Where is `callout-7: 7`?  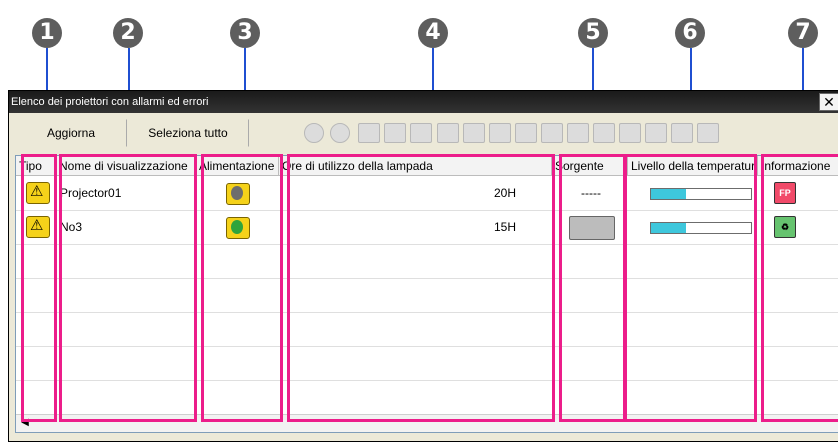 callout-7: 7 is located at coordinates (803, 33).